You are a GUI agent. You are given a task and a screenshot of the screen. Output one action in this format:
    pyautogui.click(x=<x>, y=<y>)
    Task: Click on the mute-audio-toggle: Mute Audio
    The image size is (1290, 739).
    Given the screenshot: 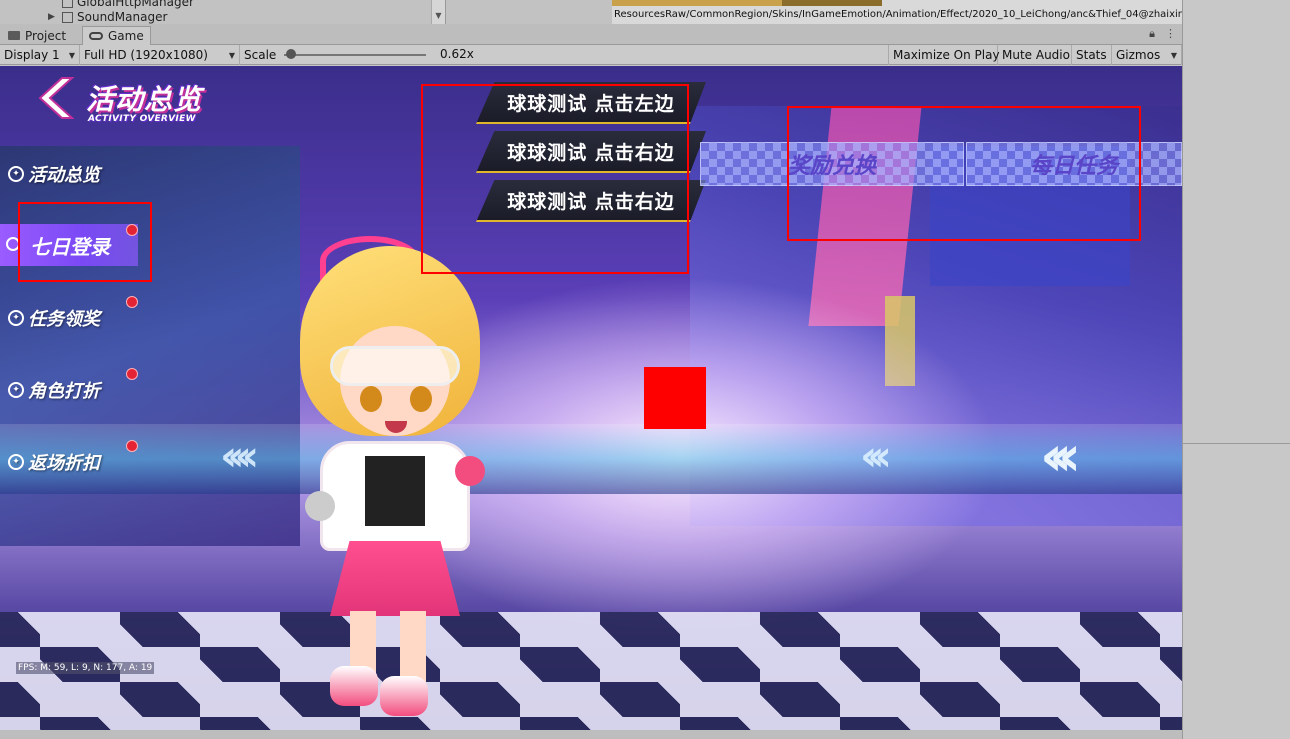 What is the action you would take?
    pyautogui.click(x=1035, y=55)
    